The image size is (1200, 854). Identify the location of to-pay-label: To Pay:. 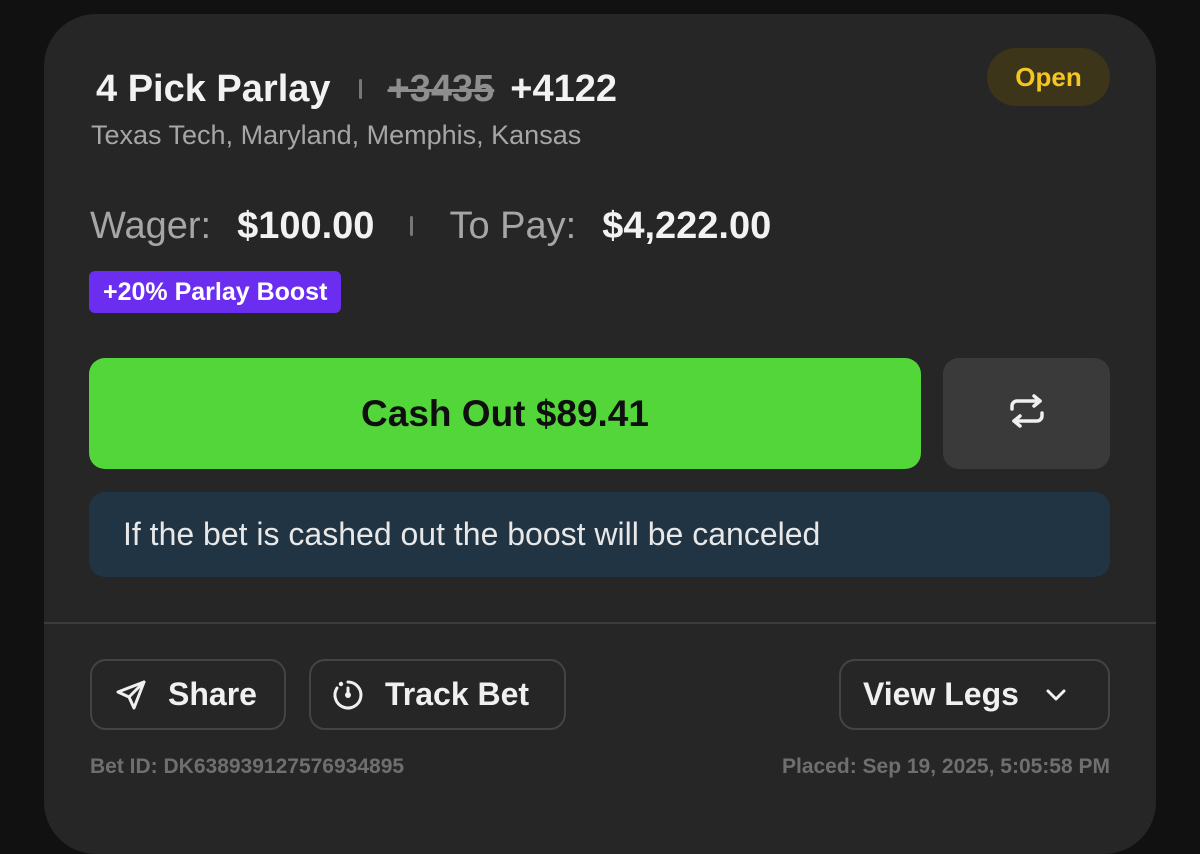
(513, 225).